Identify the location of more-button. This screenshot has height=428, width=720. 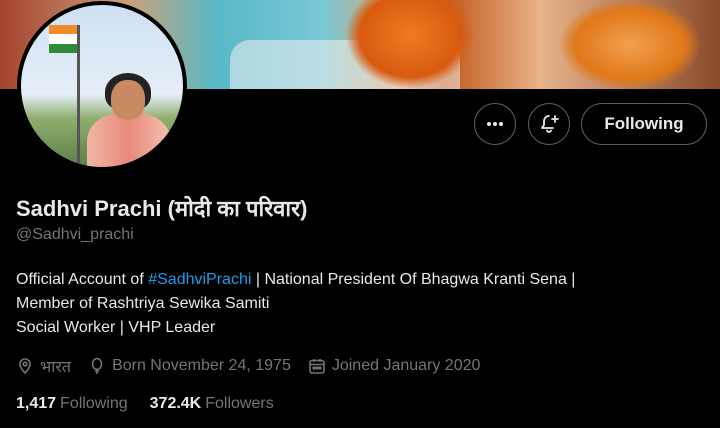
(495, 124).